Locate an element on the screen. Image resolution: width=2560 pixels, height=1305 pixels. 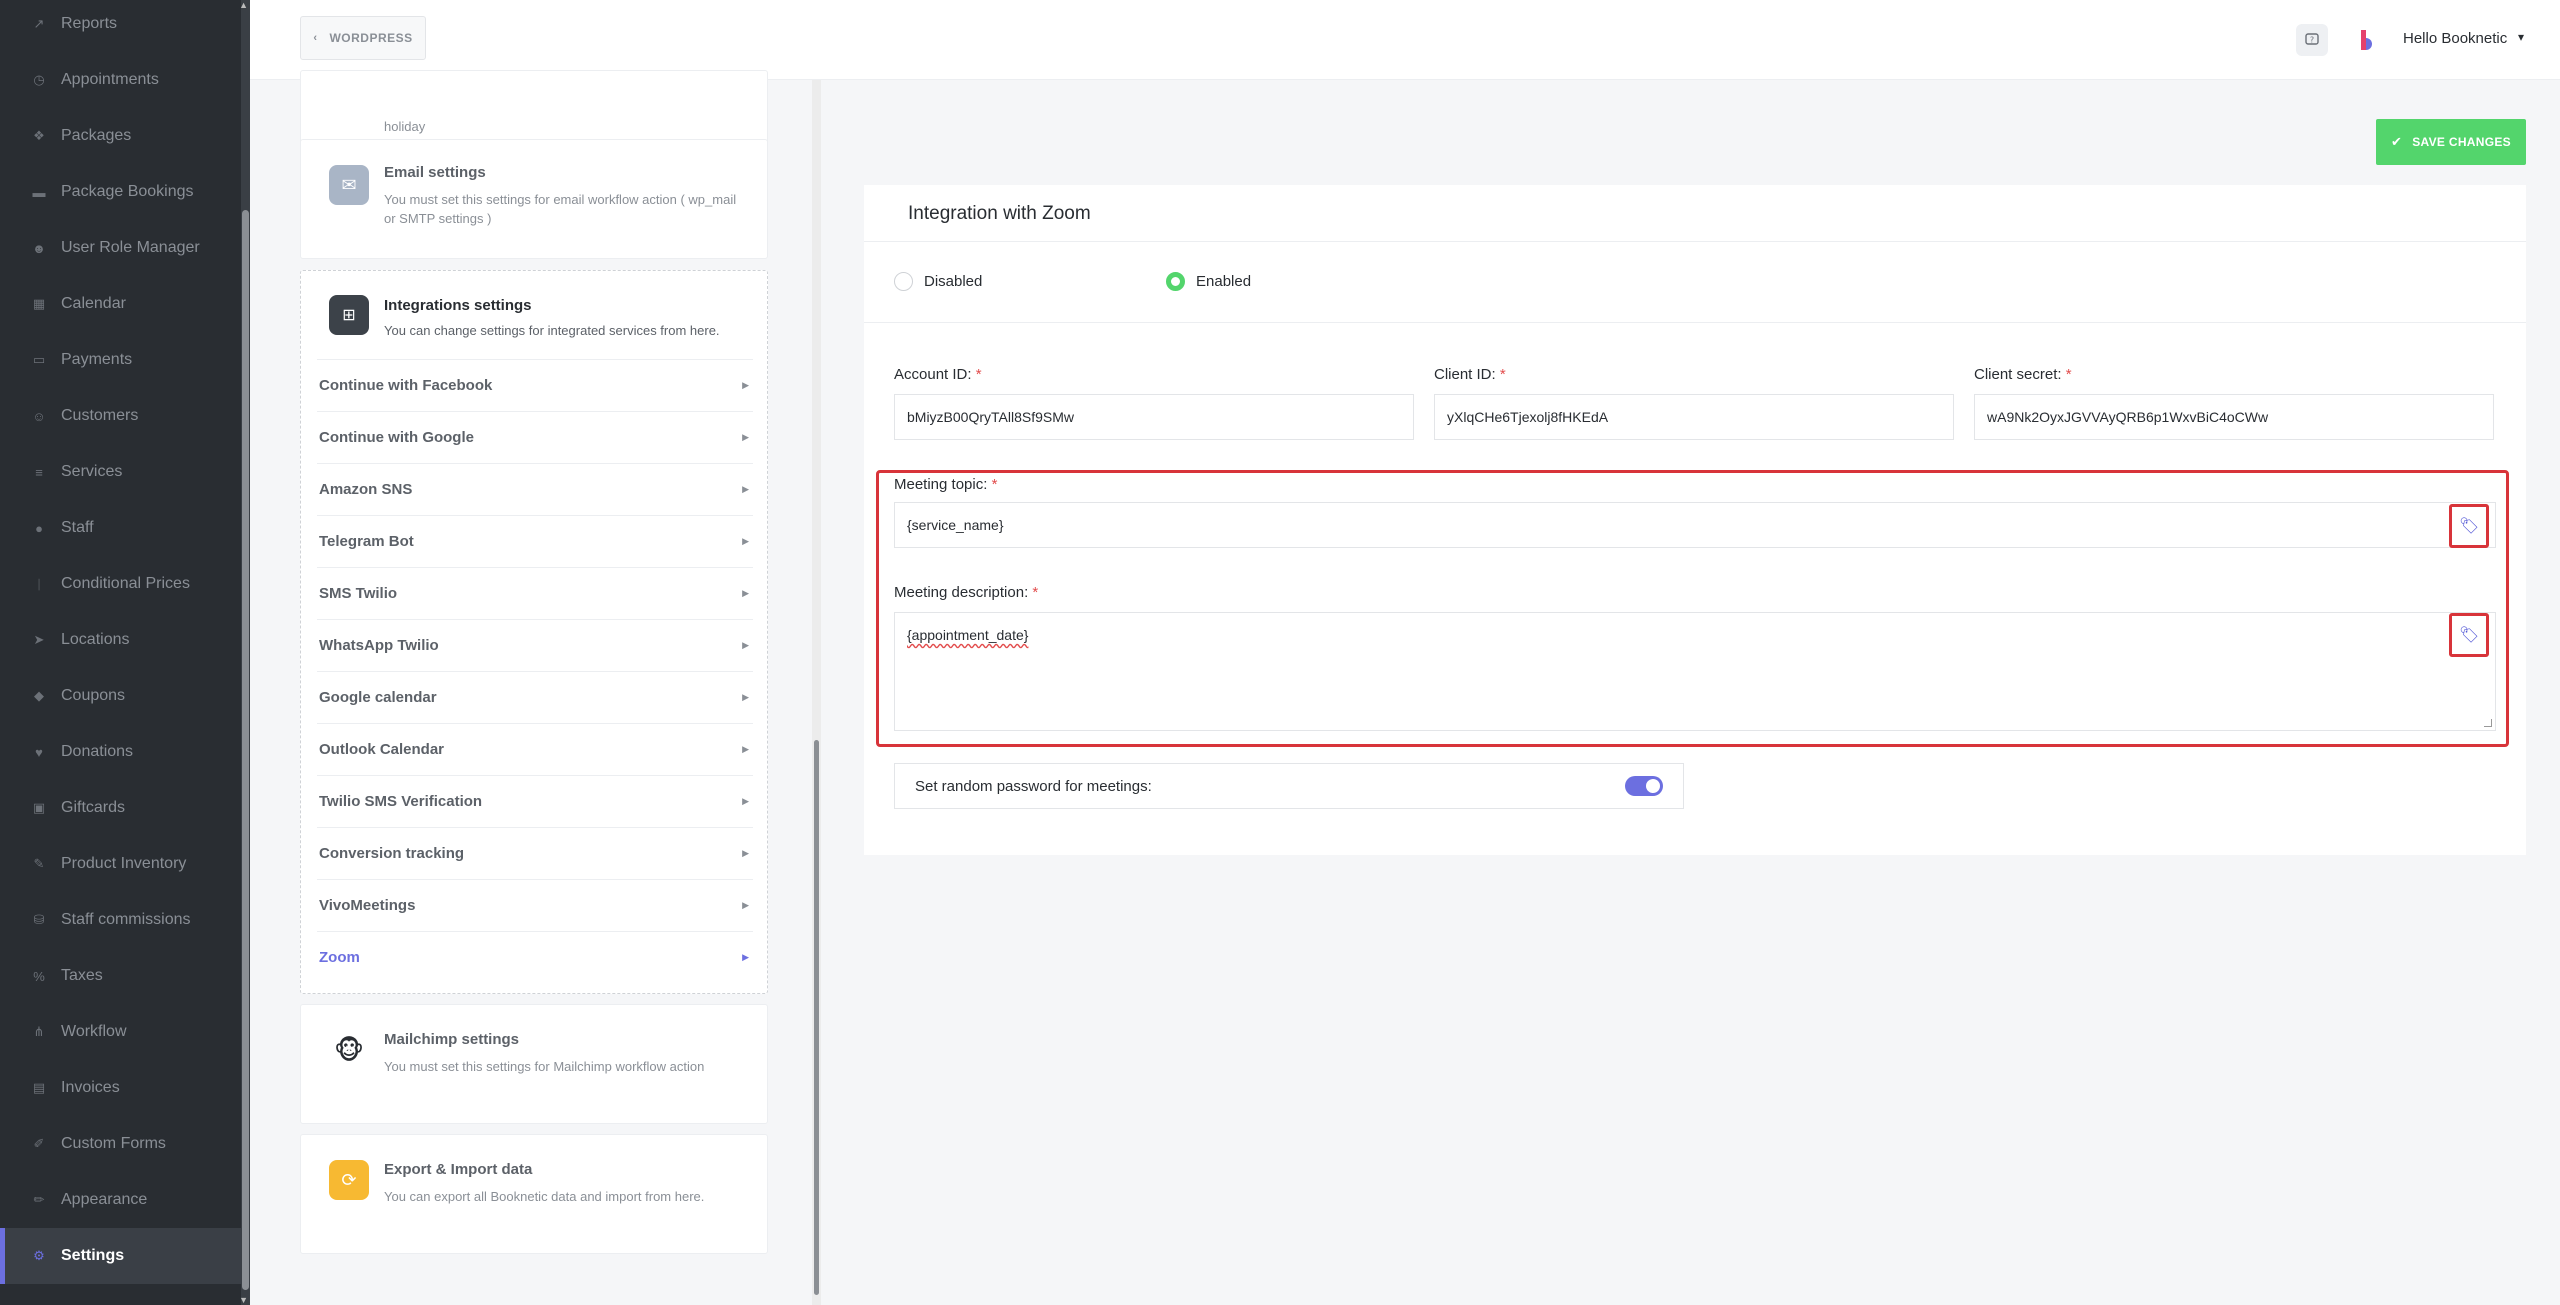
sidebar-item-reports: ↗ Reports is located at coordinates (120, 26).